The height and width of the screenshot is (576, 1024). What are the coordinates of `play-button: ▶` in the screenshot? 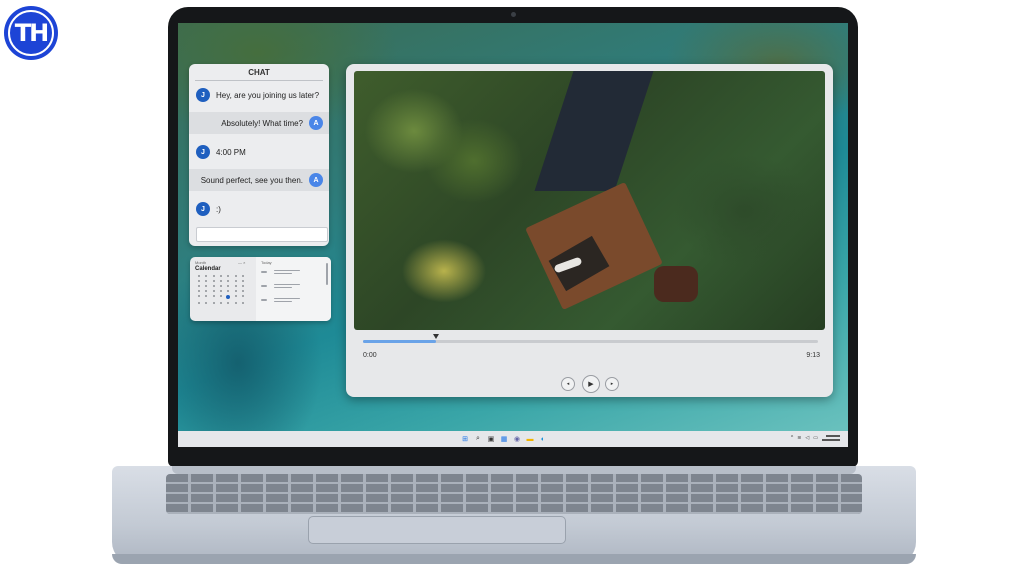 It's located at (591, 384).